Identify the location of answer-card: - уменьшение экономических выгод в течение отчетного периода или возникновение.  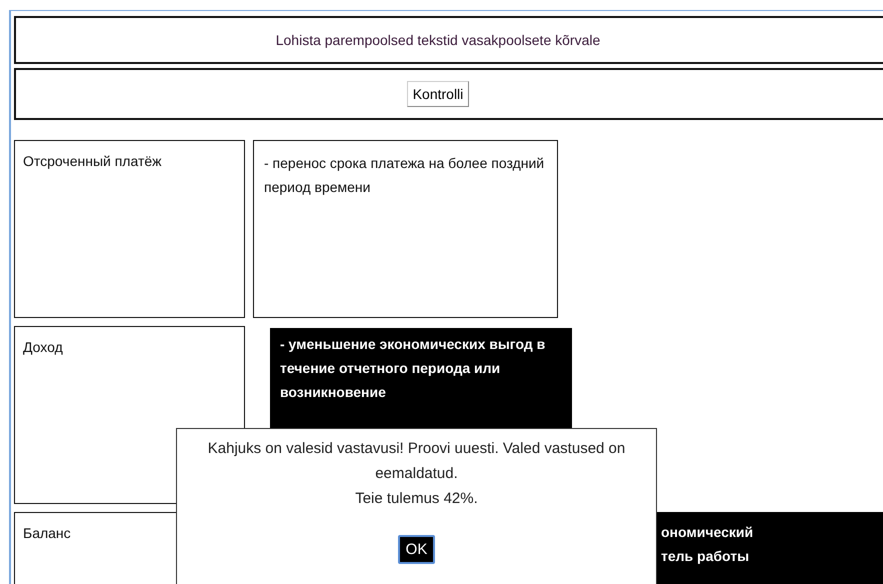
(421, 378).